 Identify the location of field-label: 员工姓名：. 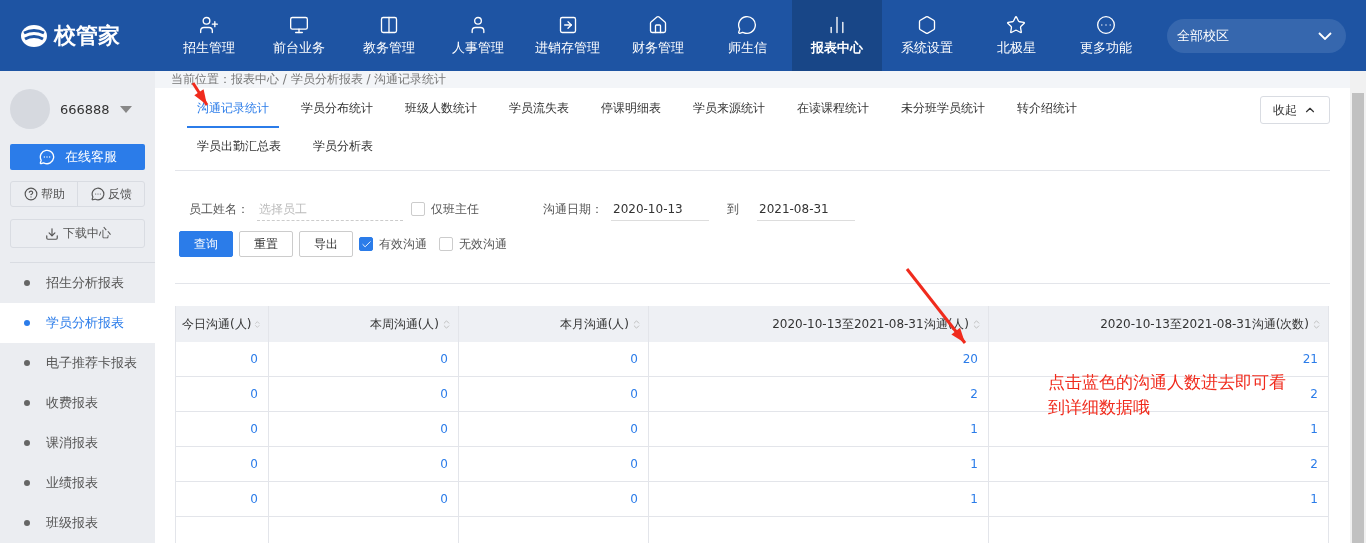
(219, 209).